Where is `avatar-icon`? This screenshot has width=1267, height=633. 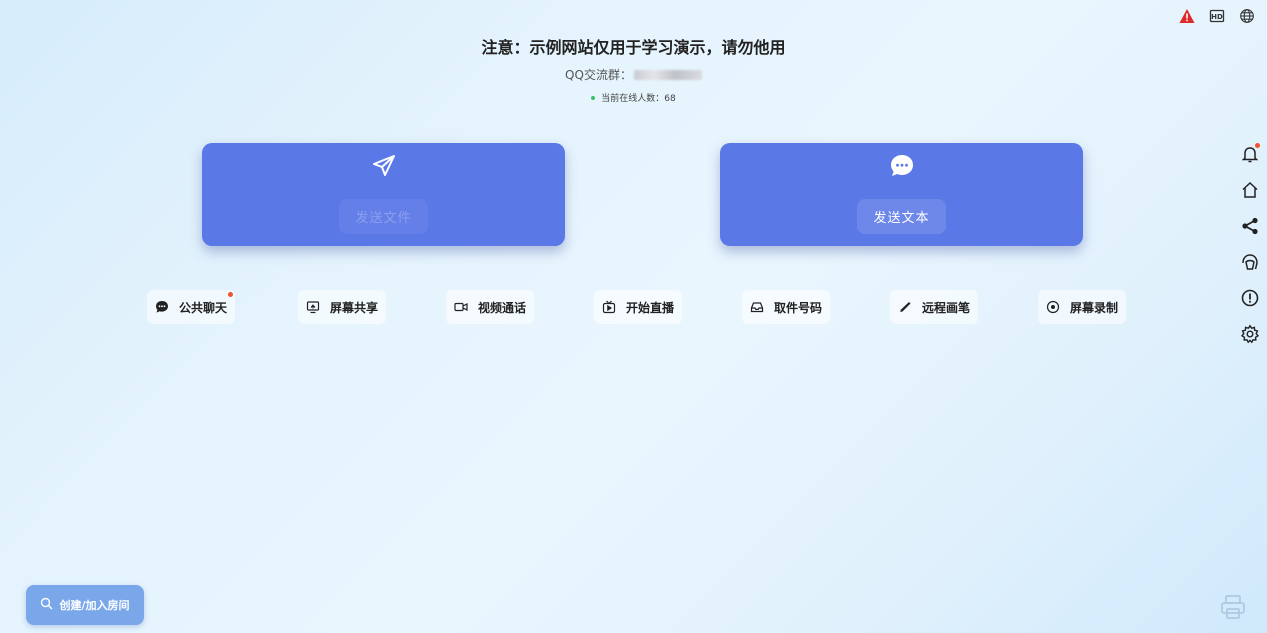 avatar-icon is located at coordinates (1250, 262).